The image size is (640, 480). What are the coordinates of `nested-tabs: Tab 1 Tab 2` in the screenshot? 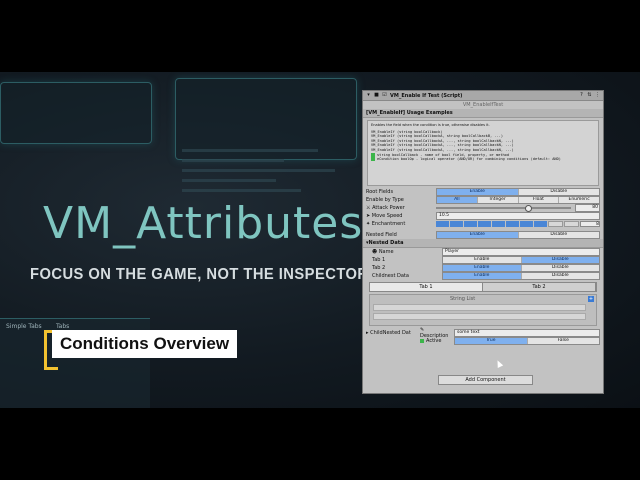 It's located at (483, 287).